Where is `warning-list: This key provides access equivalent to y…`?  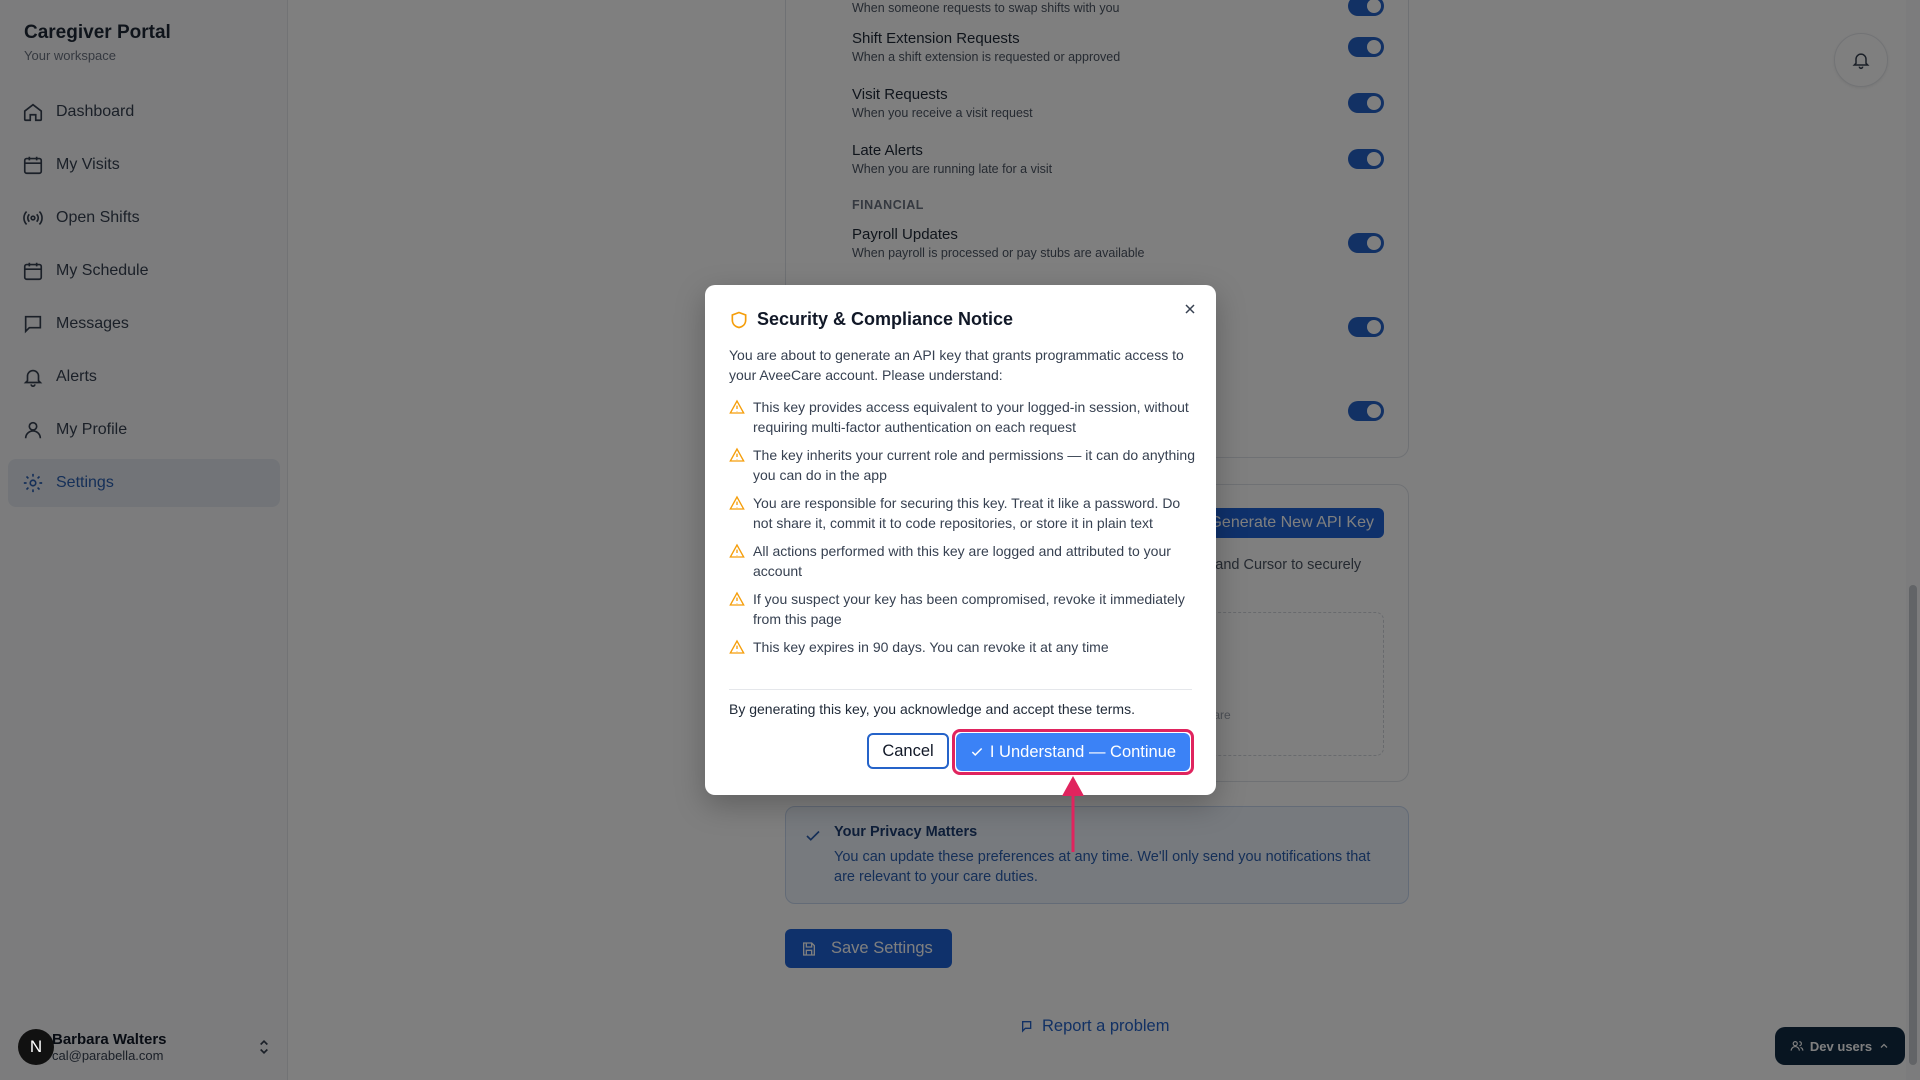
warning-list: This key provides access equivalent to y… is located at coordinates (964, 531).